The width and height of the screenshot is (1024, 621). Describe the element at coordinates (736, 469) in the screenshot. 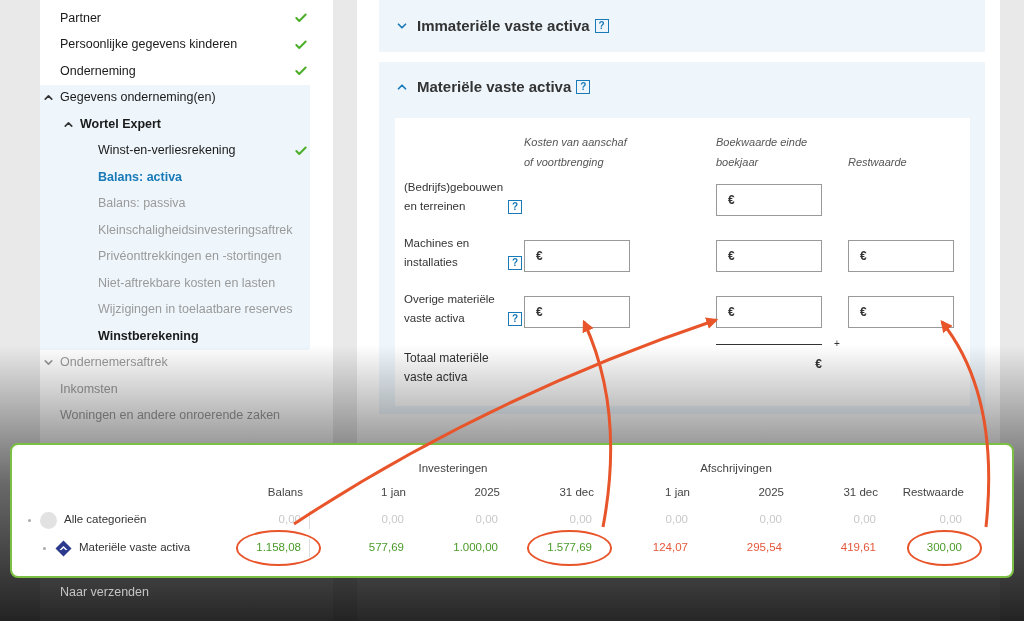

I see `group-header: Afschrijvingen` at that location.